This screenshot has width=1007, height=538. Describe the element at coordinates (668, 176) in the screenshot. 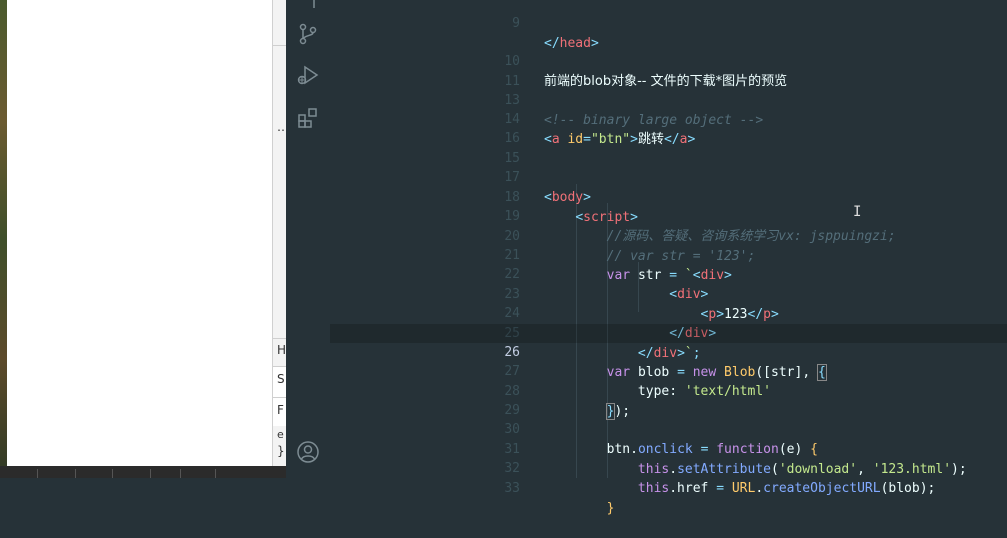

I see `code-line: 17 <body>` at that location.